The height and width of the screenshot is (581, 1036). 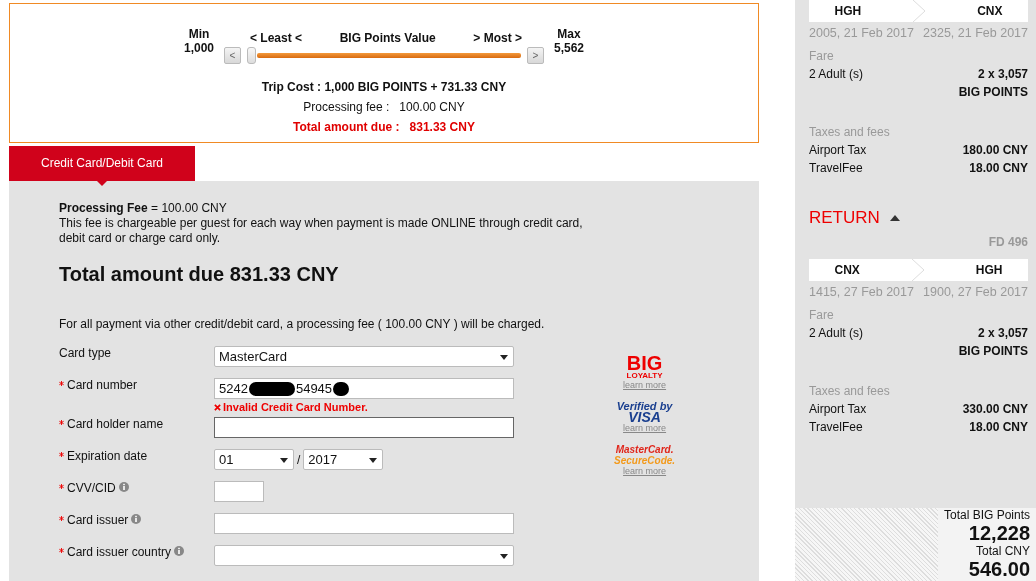 What do you see at coordinates (199, 274) in the screenshot?
I see `total-heading: Total amount due 831.33 CNY` at bounding box center [199, 274].